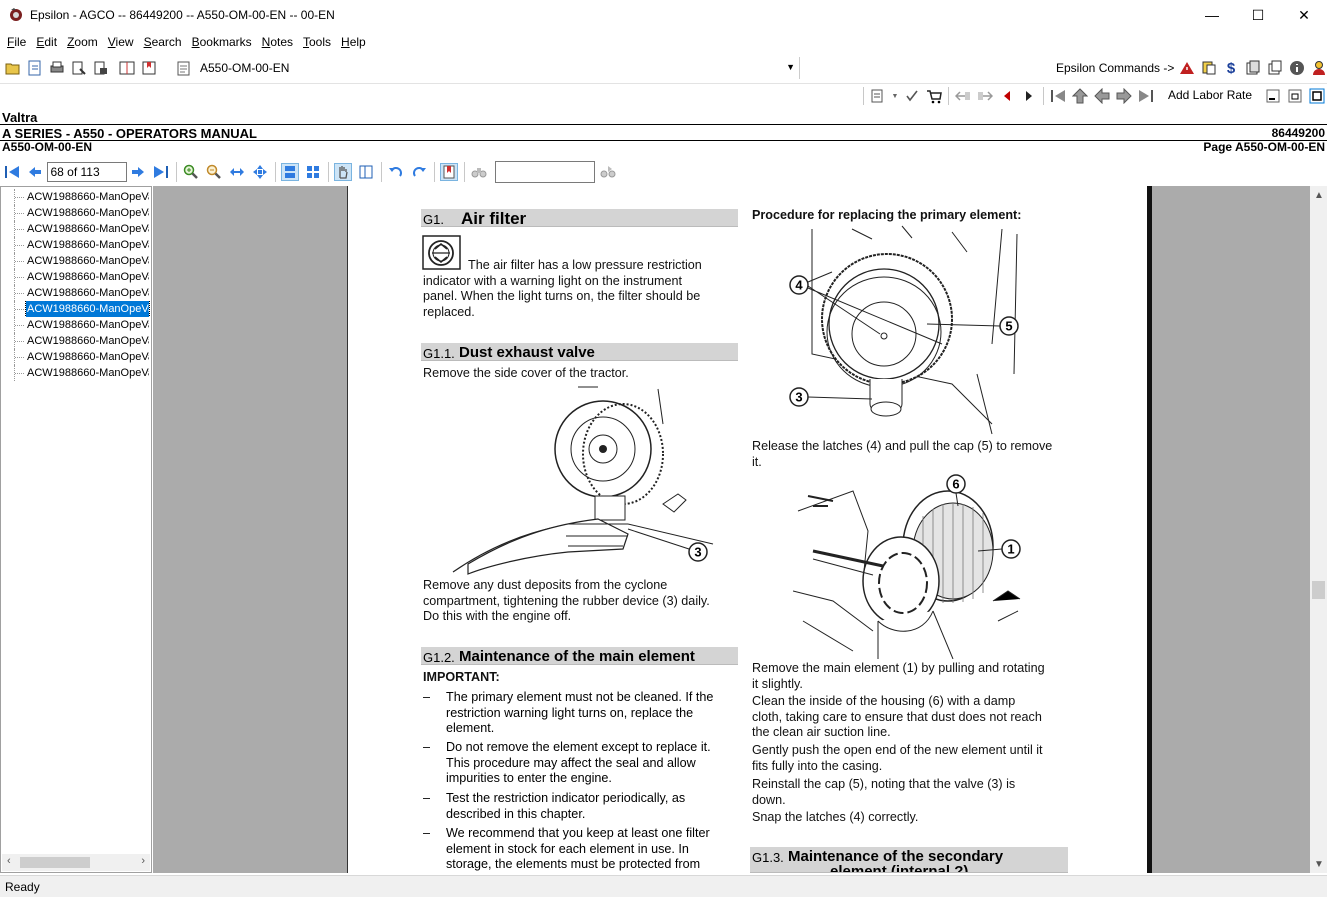 This screenshot has width=1327, height=897. Describe the element at coordinates (9, 861) in the screenshot. I see `scroll-left-icon: ‹` at that location.